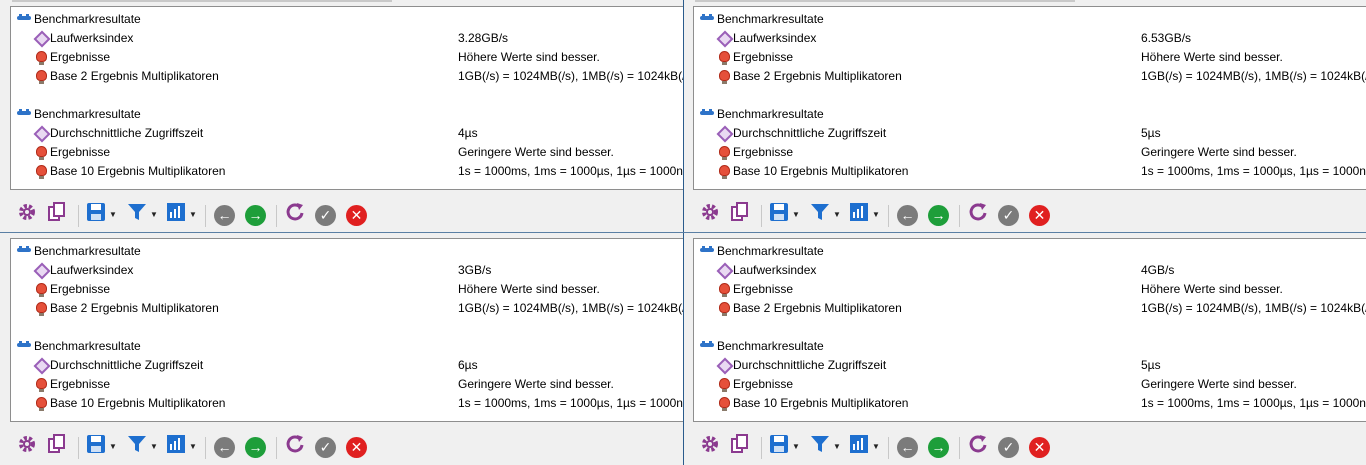  Describe the element at coordinates (724, 290) in the screenshot. I see `bulb-icon` at that location.